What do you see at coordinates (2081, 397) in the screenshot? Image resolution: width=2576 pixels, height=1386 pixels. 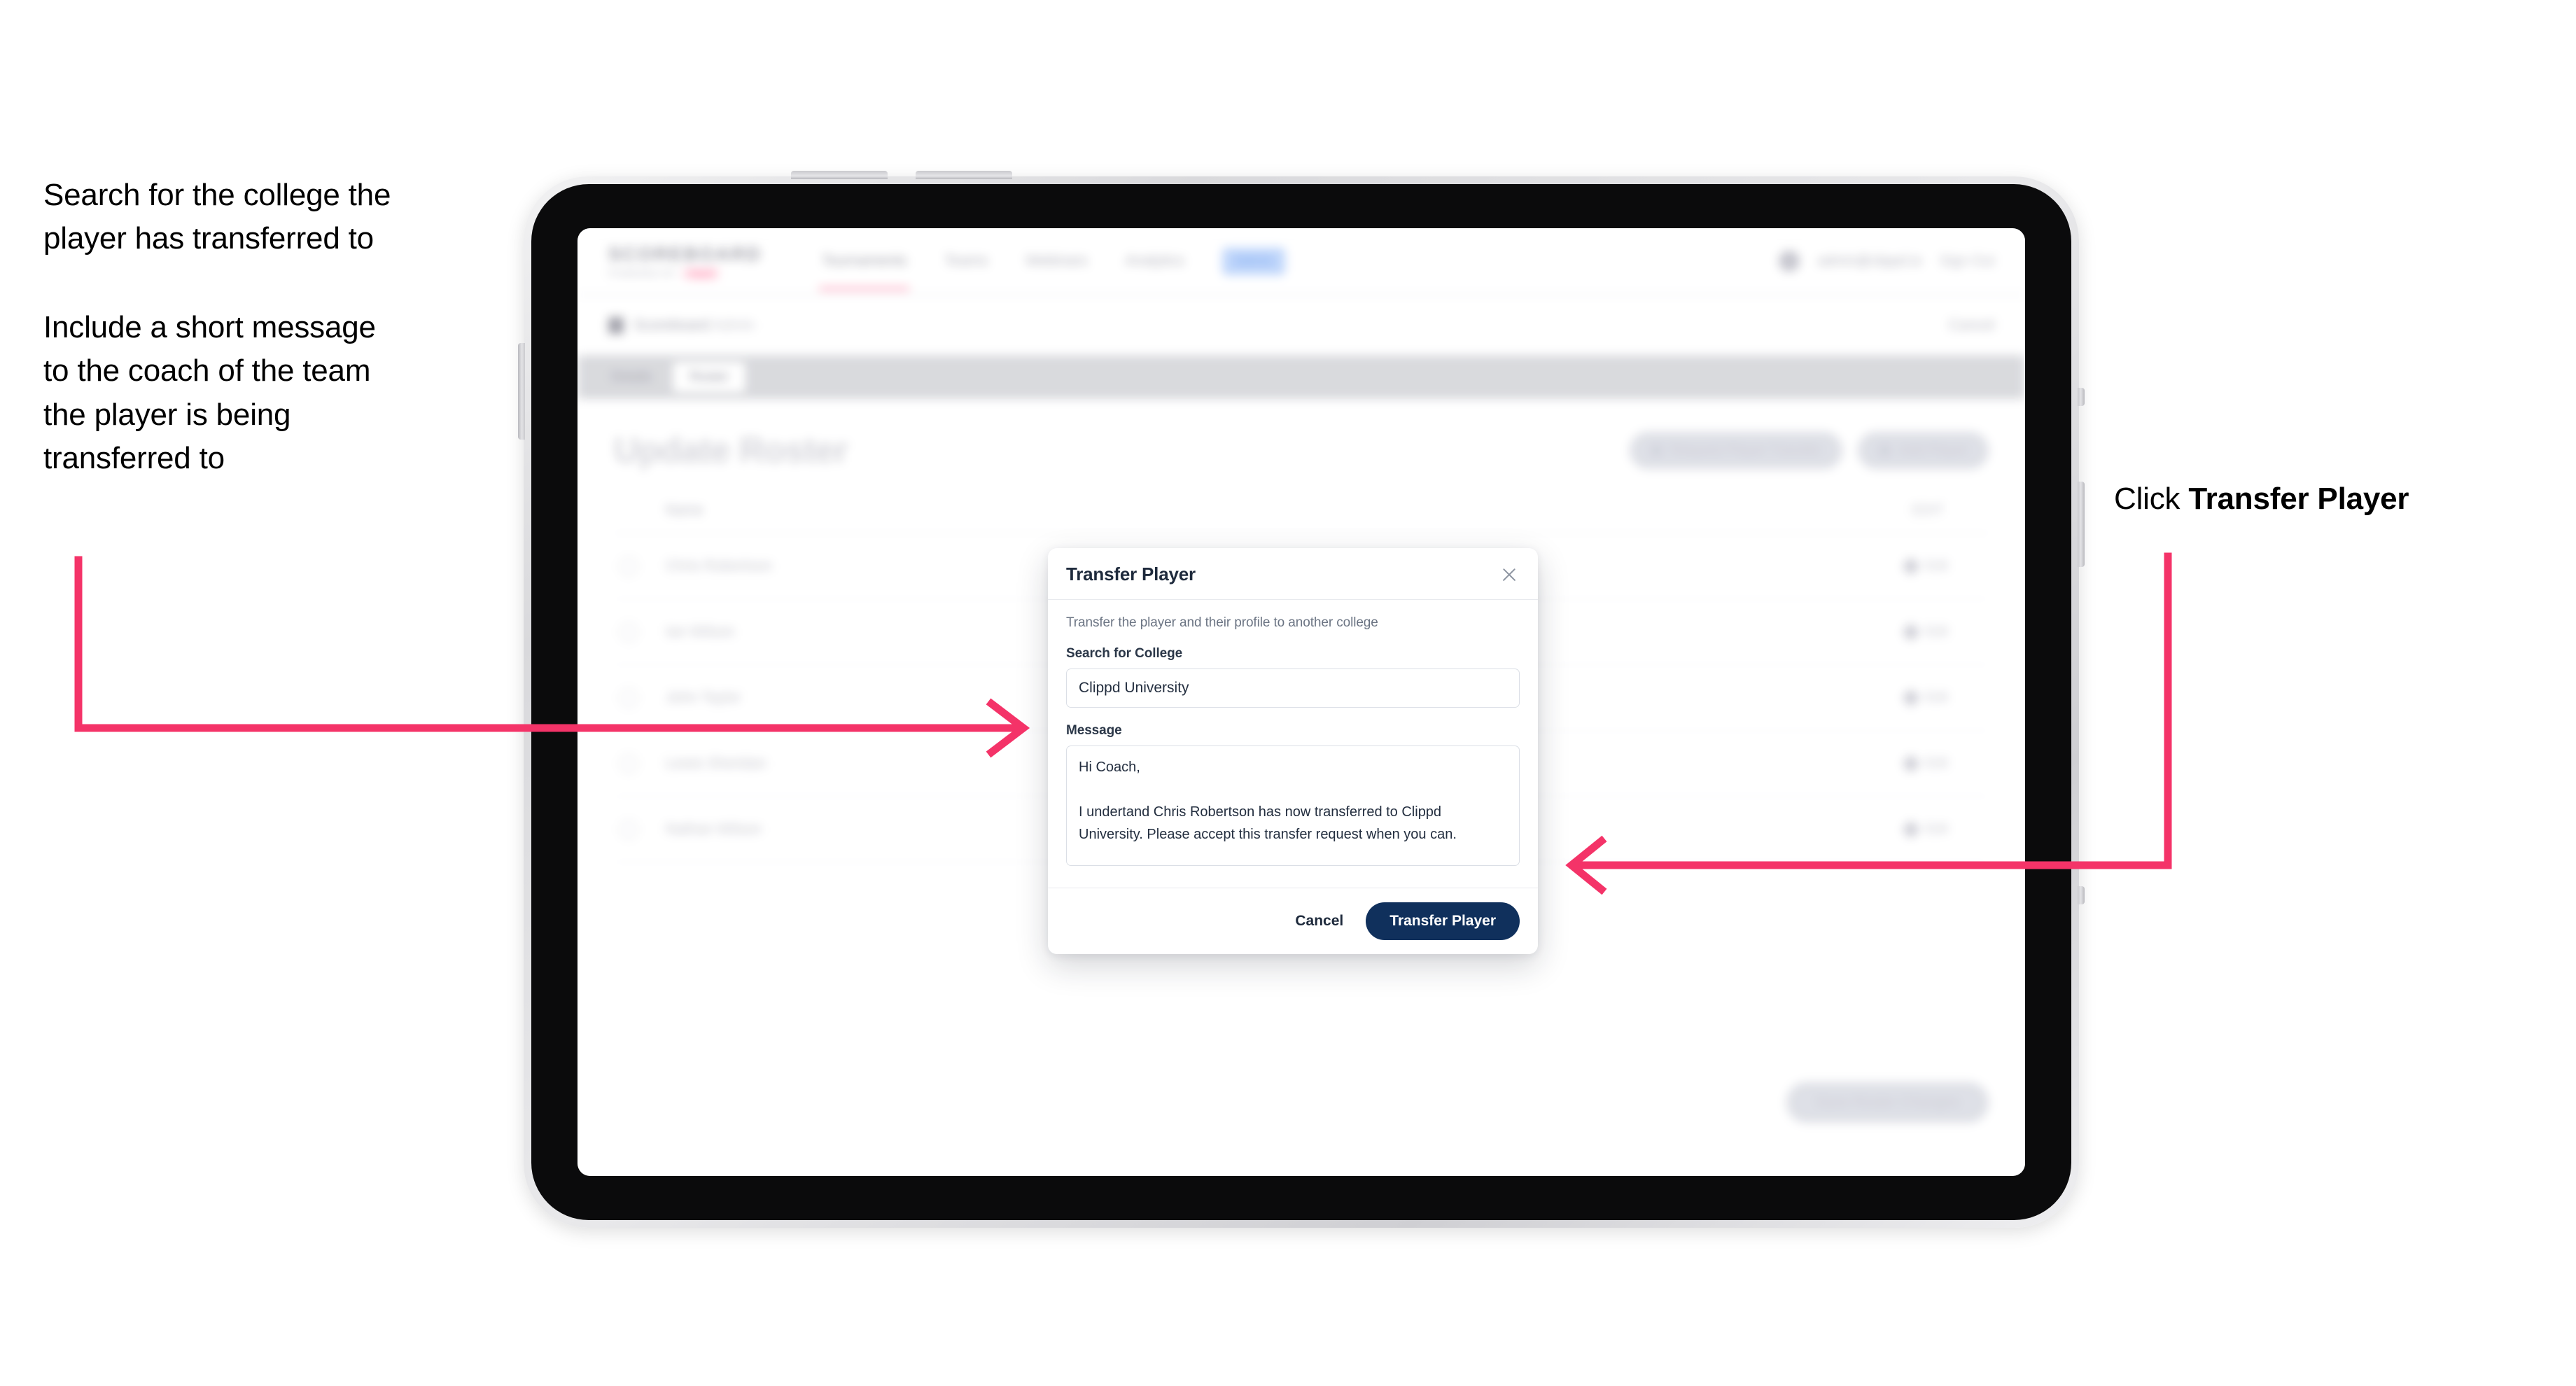 I see `right-side-button-top` at bounding box center [2081, 397].